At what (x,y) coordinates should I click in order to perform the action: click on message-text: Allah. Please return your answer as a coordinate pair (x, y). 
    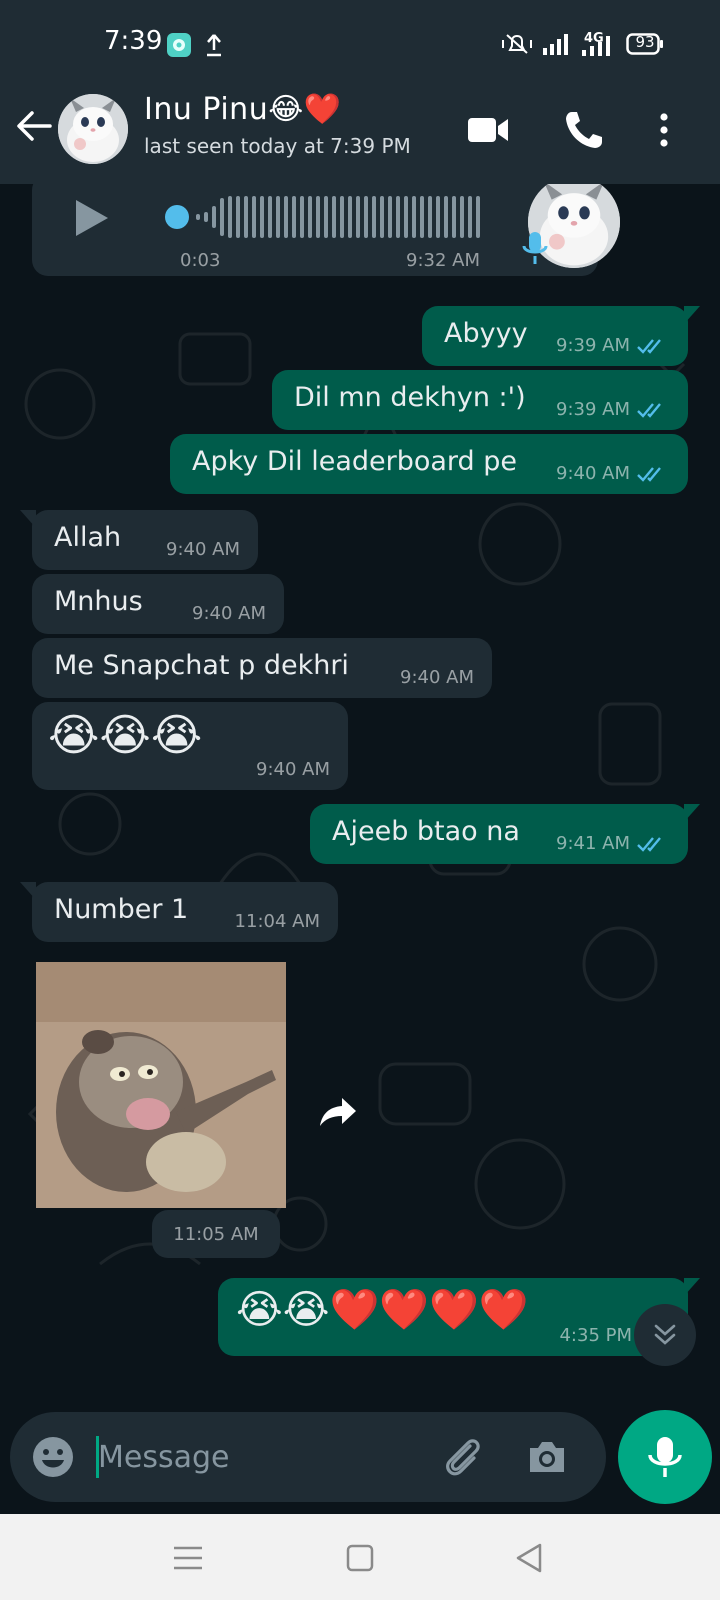
    Looking at the image, I should click on (88, 537).